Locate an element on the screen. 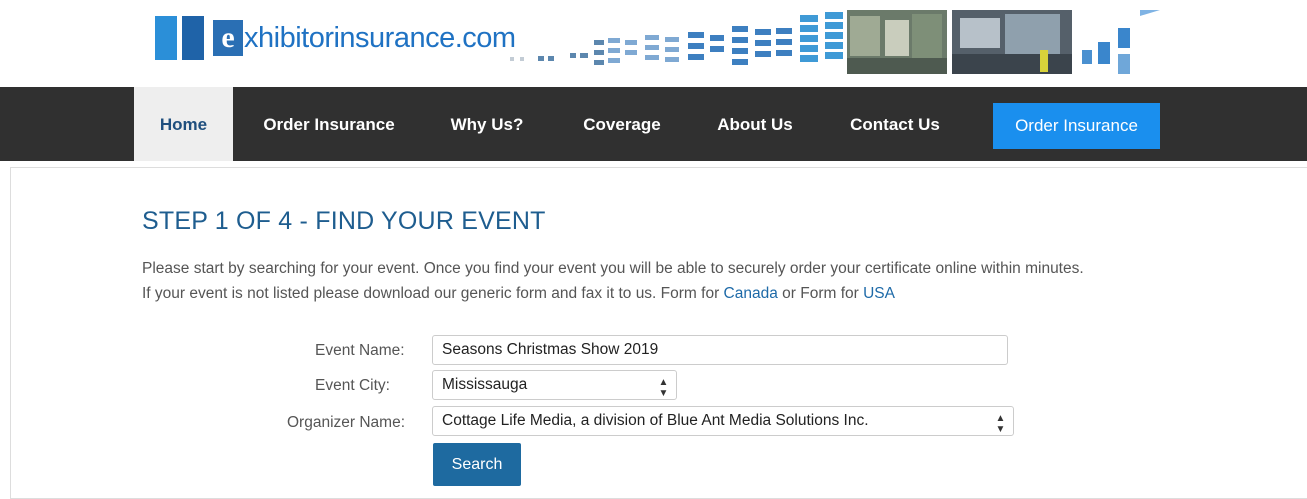 The image size is (1307, 499). event-city-selected-value: Mississauga is located at coordinates (485, 384).